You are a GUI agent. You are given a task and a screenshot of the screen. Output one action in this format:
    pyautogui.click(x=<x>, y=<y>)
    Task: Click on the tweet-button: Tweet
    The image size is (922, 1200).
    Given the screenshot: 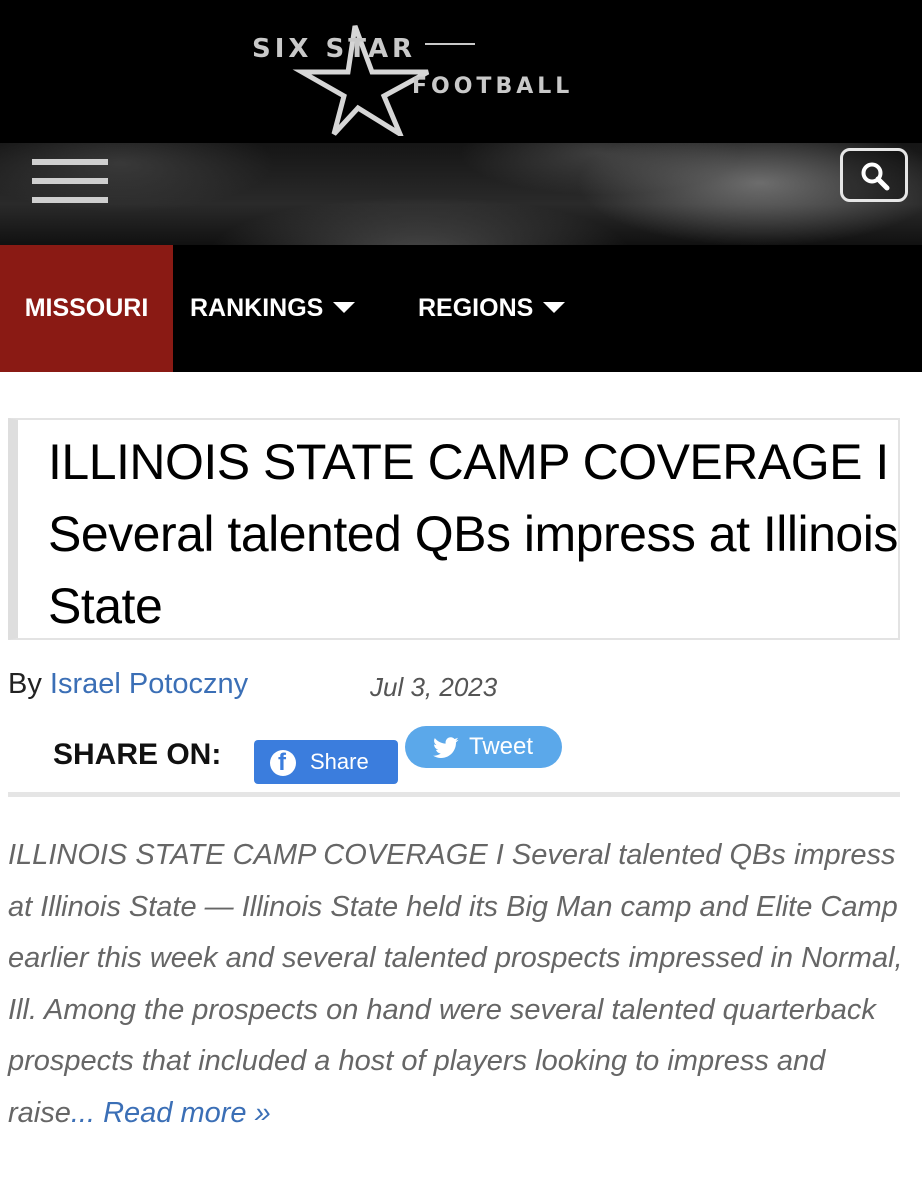 What is the action you would take?
    pyautogui.click(x=483, y=747)
    